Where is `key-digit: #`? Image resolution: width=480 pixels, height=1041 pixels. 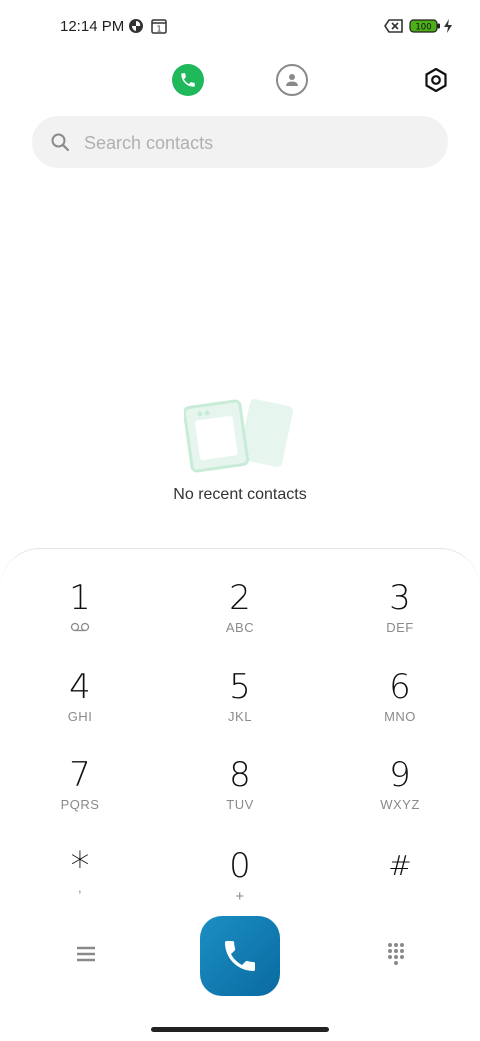 key-digit: # is located at coordinates (400, 865).